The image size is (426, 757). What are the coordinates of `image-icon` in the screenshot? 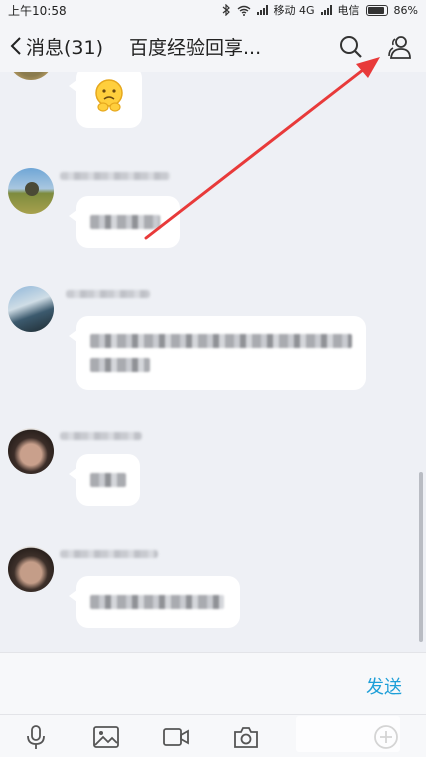 It's located at (106, 737).